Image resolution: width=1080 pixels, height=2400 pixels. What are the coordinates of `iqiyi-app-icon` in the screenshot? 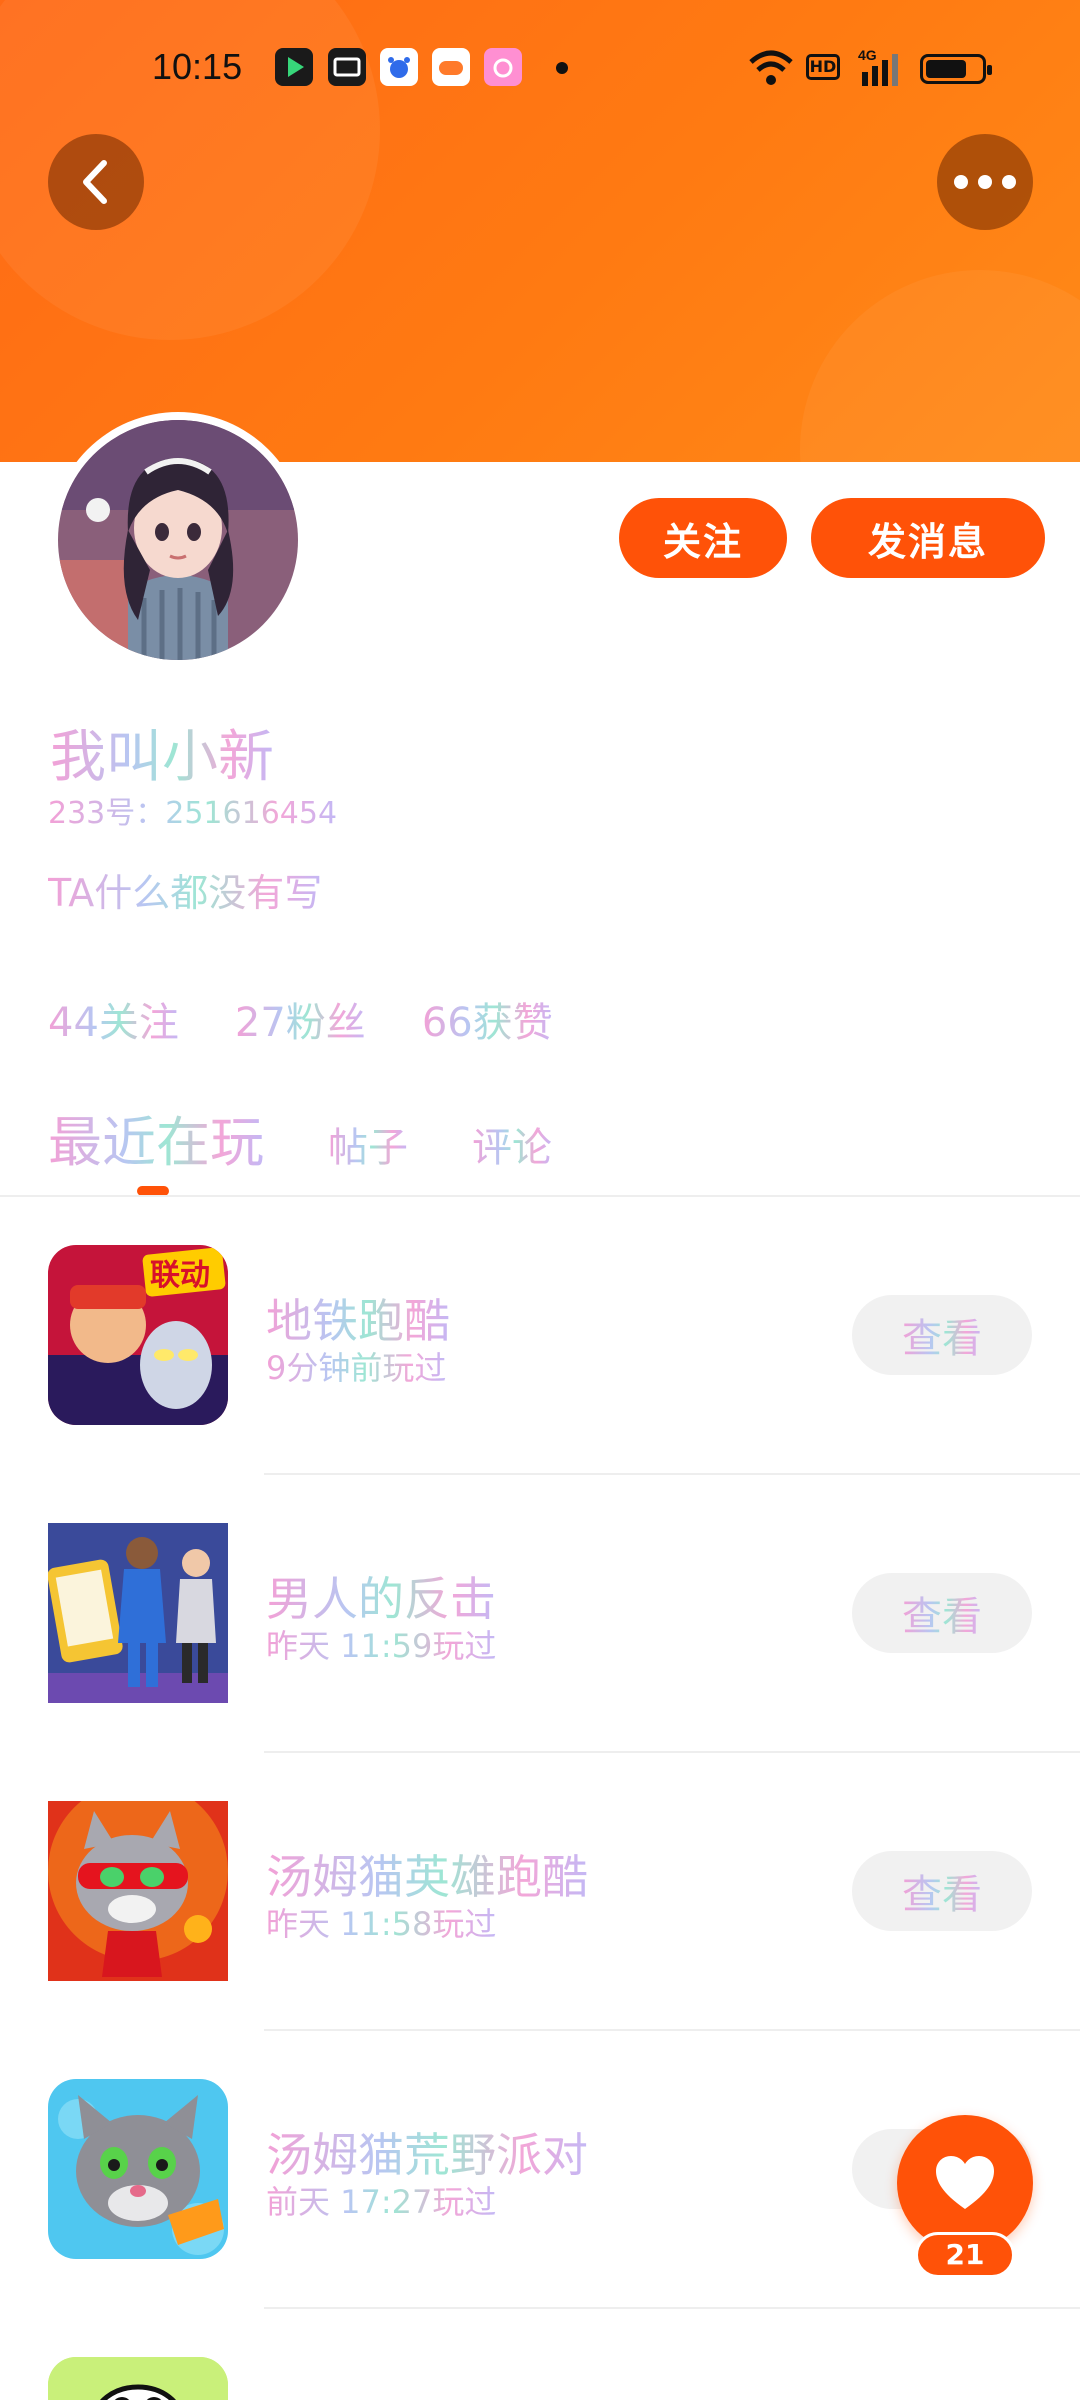 It's located at (347, 67).